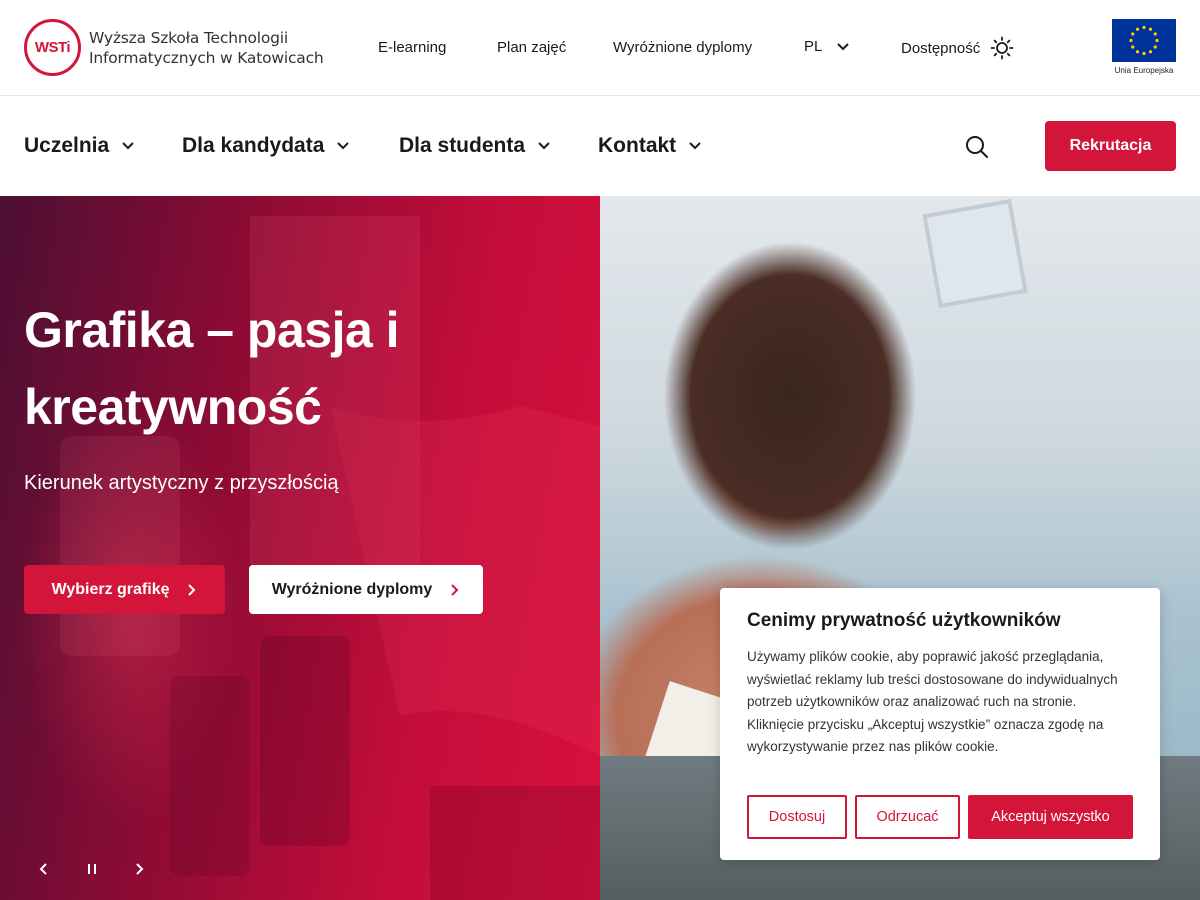 The image size is (1200, 900). Describe the element at coordinates (462, 145) in the screenshot. I see `nav-item-label: Dla studenta` at that location.